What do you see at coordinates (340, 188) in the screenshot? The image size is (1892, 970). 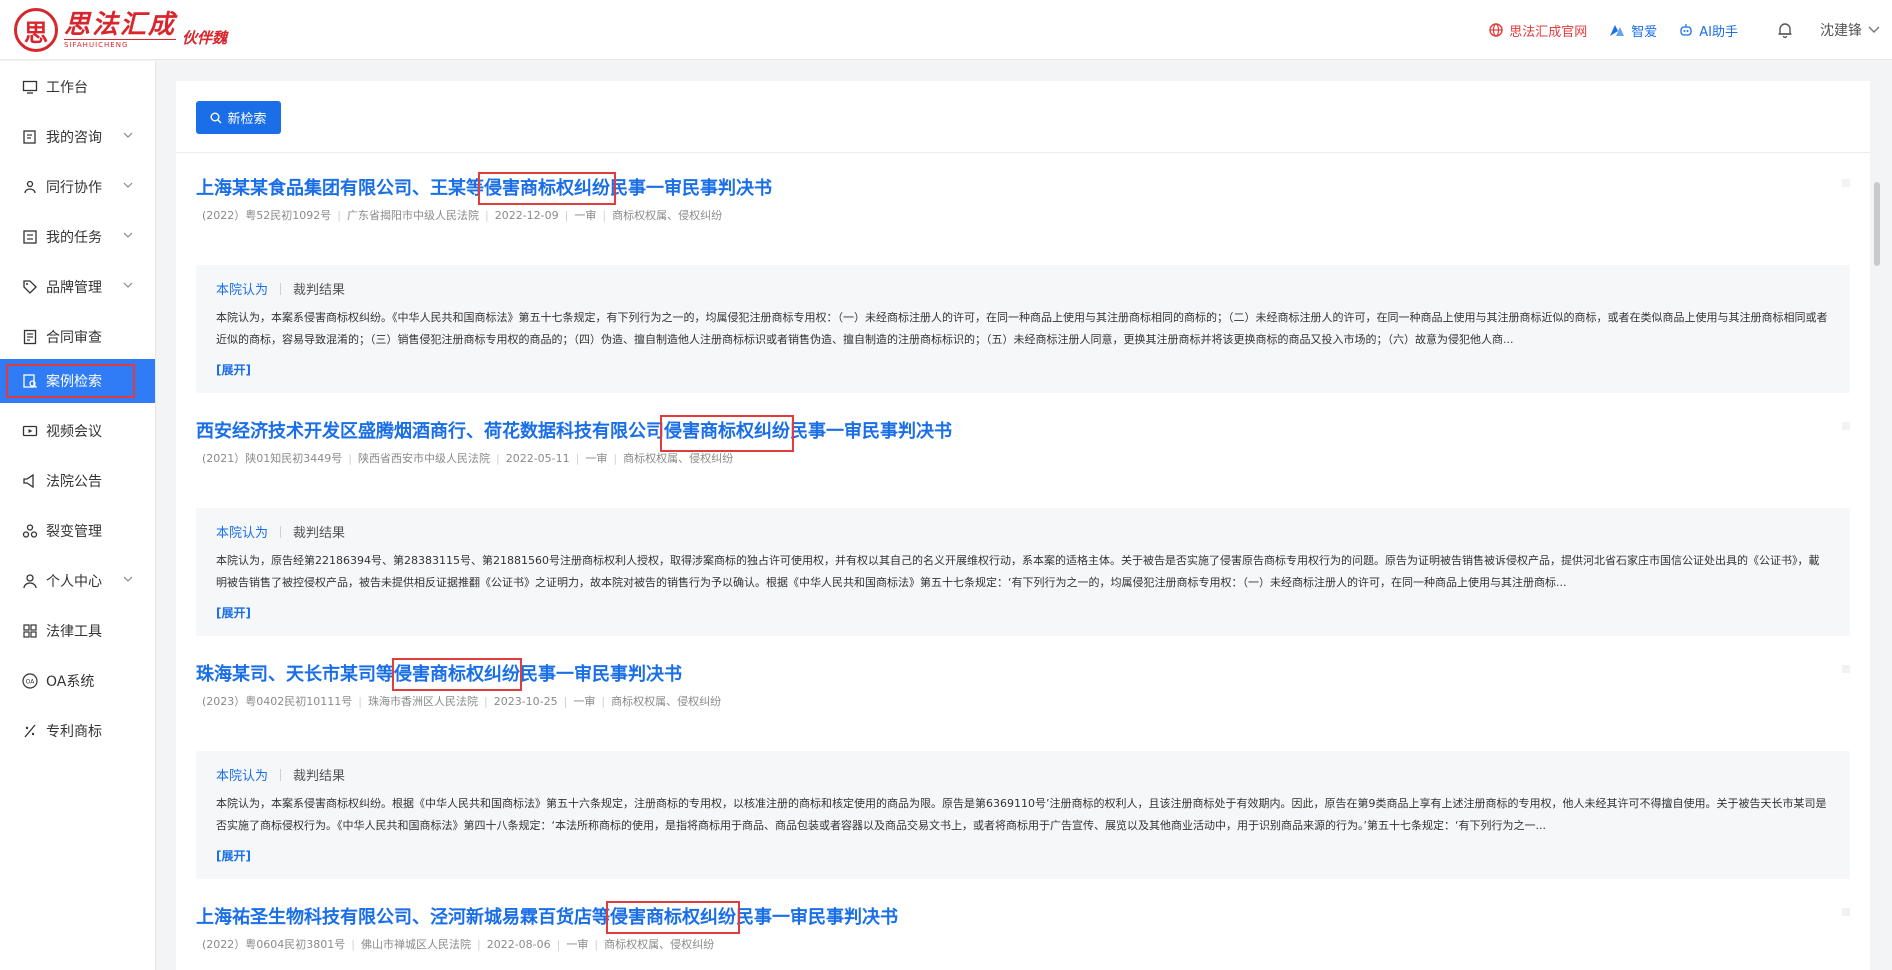 I see `case-title-prefix: 上海某某食品集团有限公司、王某等` at bounding box center [340, 188].